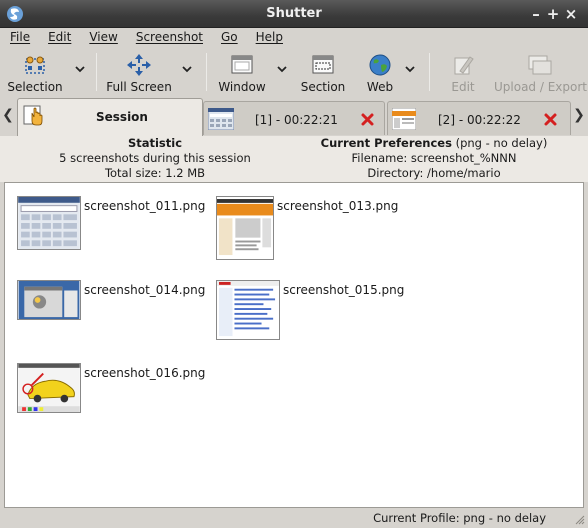 The image size is (588, 528). What do you see at coordinates (404, 119) in the screenshot?
I see `webpage-thumbnail-icon` at bounding box center [404, 119].